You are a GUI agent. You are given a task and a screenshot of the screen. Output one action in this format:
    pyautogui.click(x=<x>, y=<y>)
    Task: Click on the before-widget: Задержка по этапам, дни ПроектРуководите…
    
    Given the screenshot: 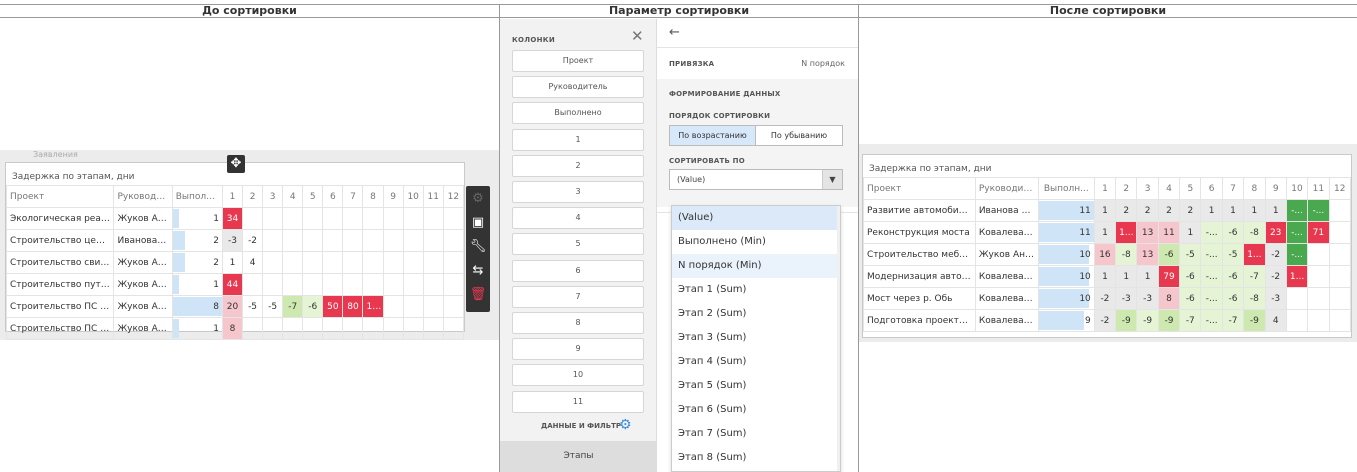 What is the action you would take?
    pyautogui.click(x=235, y=251)
    